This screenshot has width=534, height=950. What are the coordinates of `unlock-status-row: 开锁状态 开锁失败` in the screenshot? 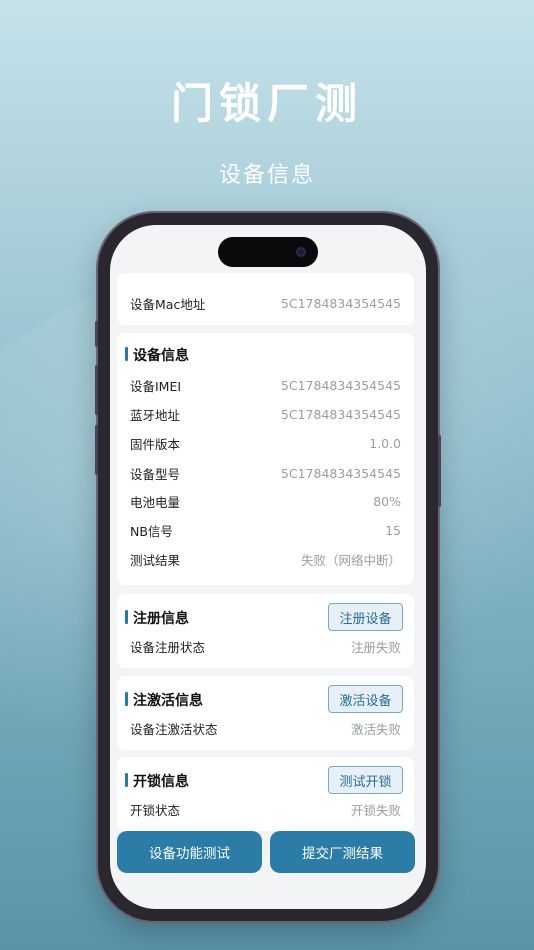 It's located at (265, 809).